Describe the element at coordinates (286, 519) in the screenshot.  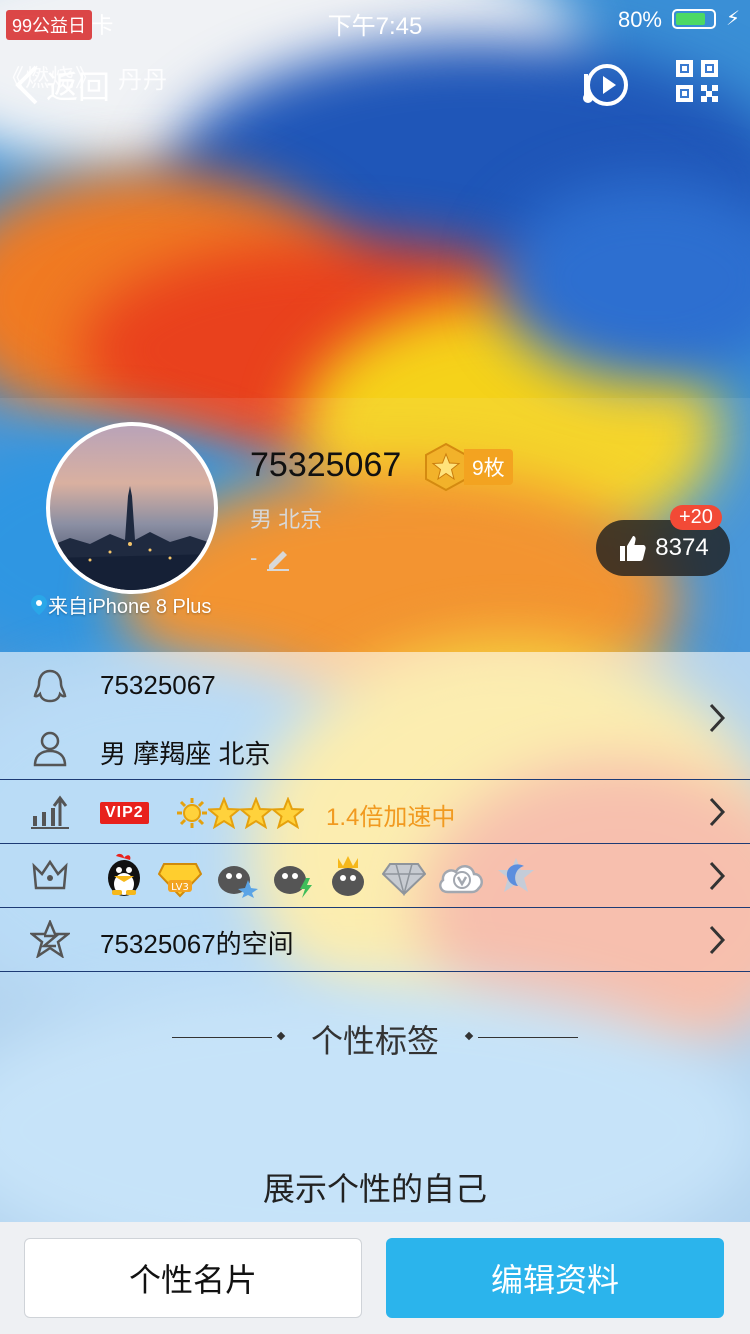
I see `gender-city: 男 北京` at that location.